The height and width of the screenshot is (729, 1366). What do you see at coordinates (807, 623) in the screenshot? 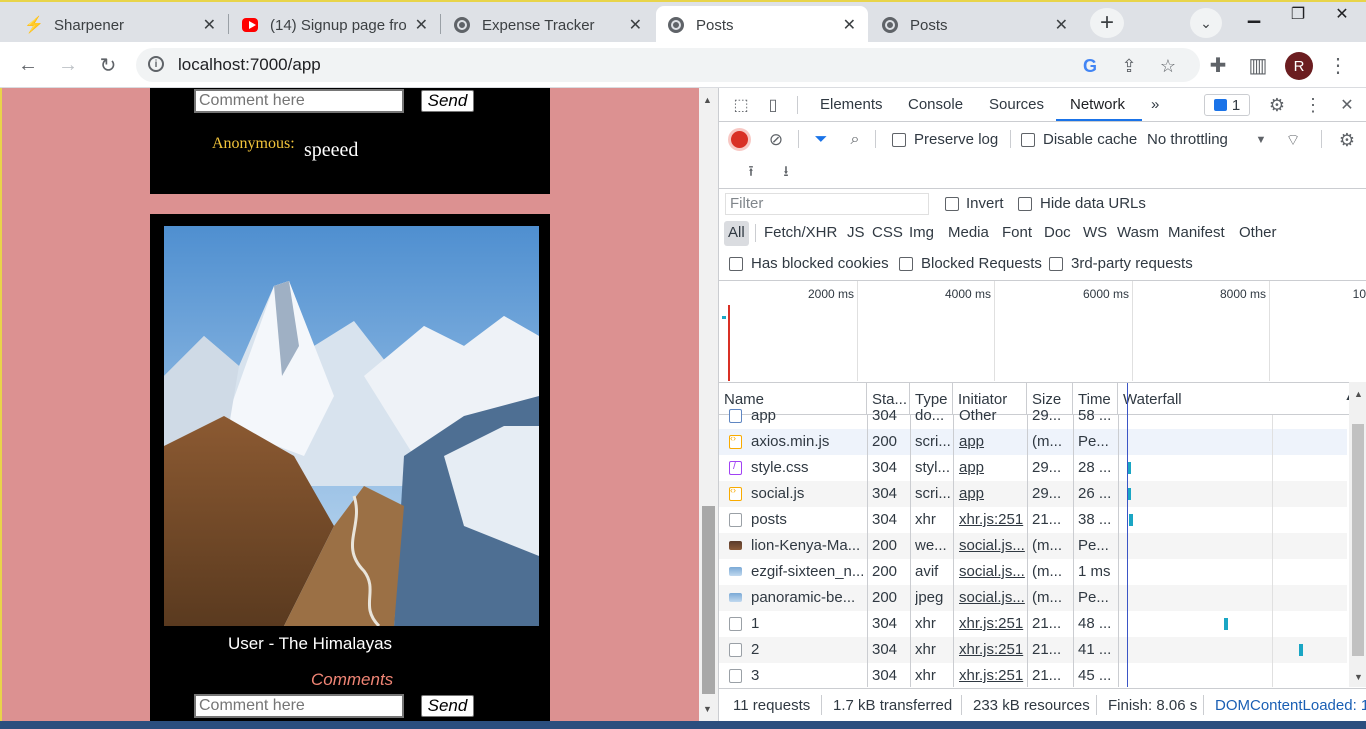
I see `request-name: 1` at bounding box center [807, 623].